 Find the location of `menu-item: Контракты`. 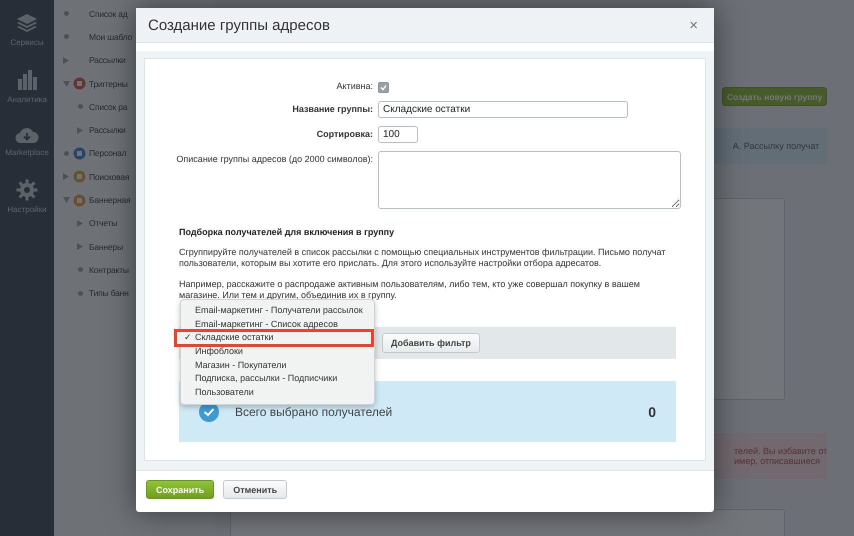

menu-item: Контракты is located at coordinates (109, 269).